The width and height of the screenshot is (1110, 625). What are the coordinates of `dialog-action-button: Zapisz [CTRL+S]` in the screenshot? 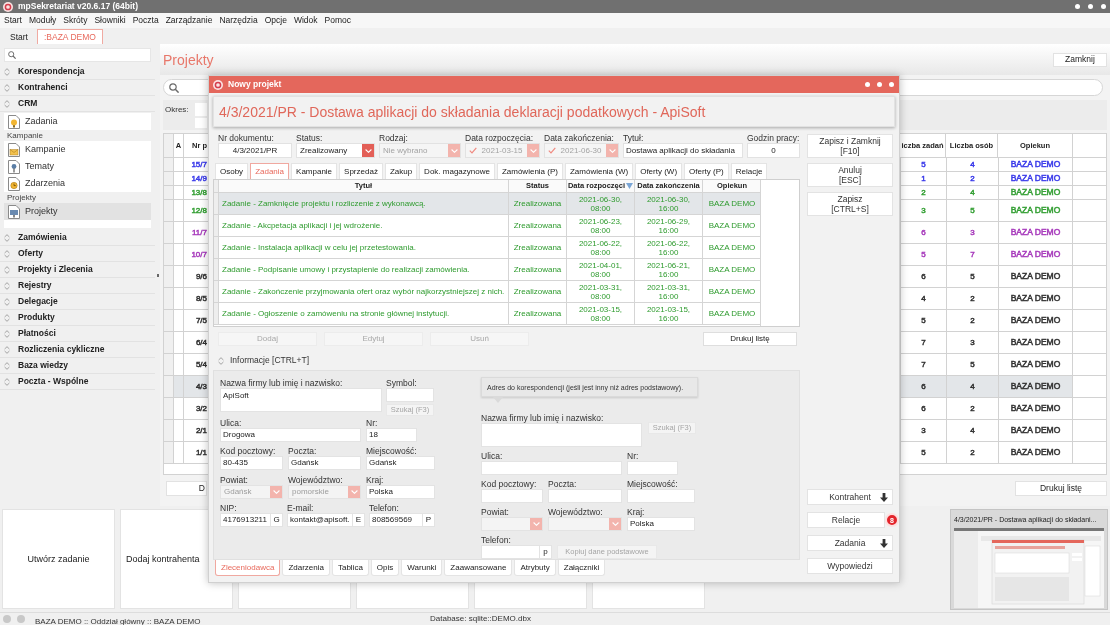 It's located at (850, 204).